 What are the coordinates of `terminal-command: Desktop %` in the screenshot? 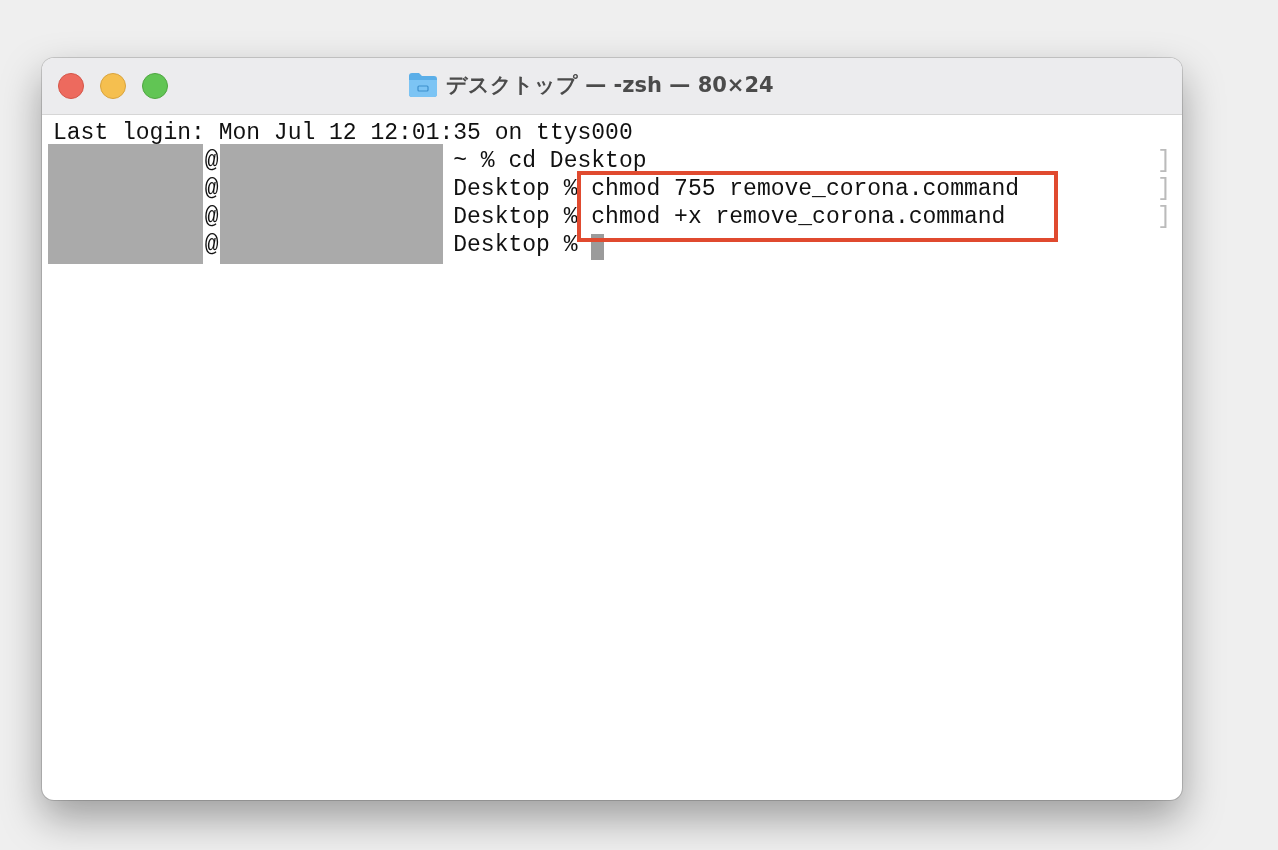 It's located at (516, 245).